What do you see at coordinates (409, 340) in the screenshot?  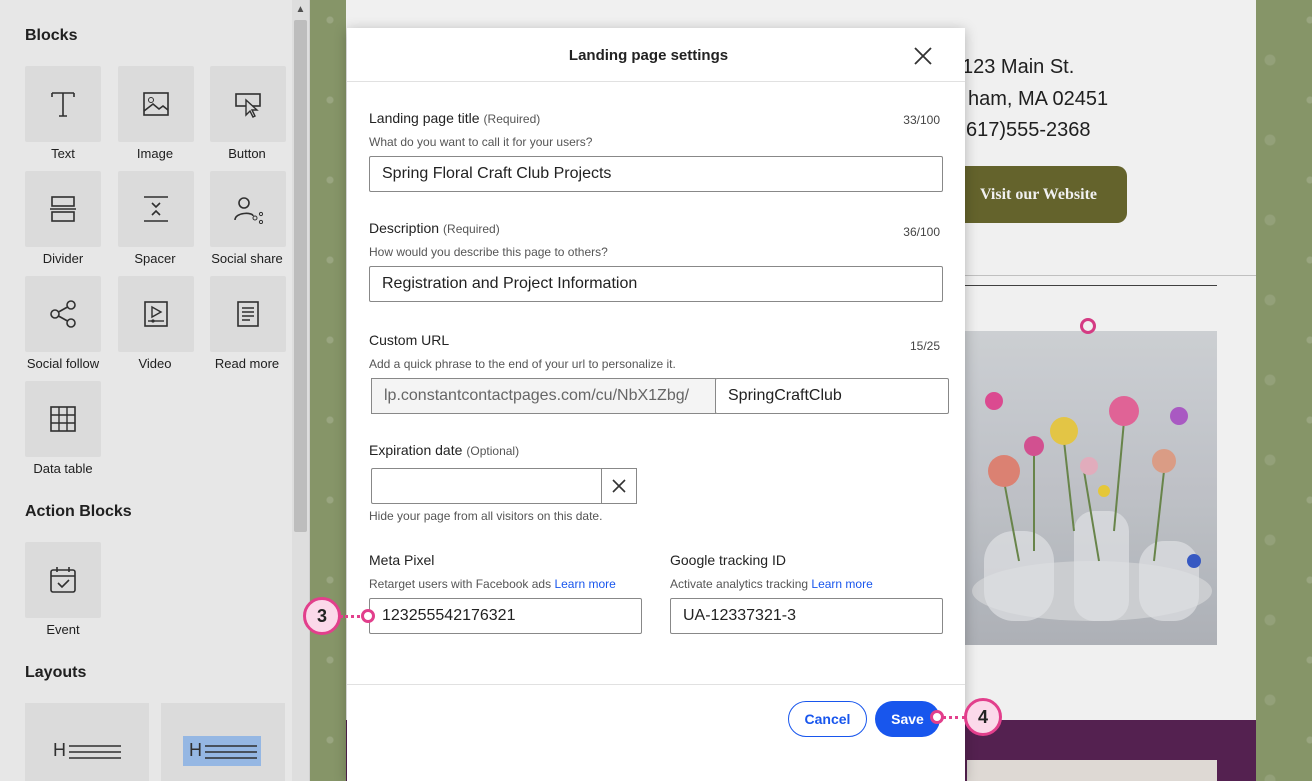 I see `custom-url-label: Custom URL` at bounding box center [409, 340].